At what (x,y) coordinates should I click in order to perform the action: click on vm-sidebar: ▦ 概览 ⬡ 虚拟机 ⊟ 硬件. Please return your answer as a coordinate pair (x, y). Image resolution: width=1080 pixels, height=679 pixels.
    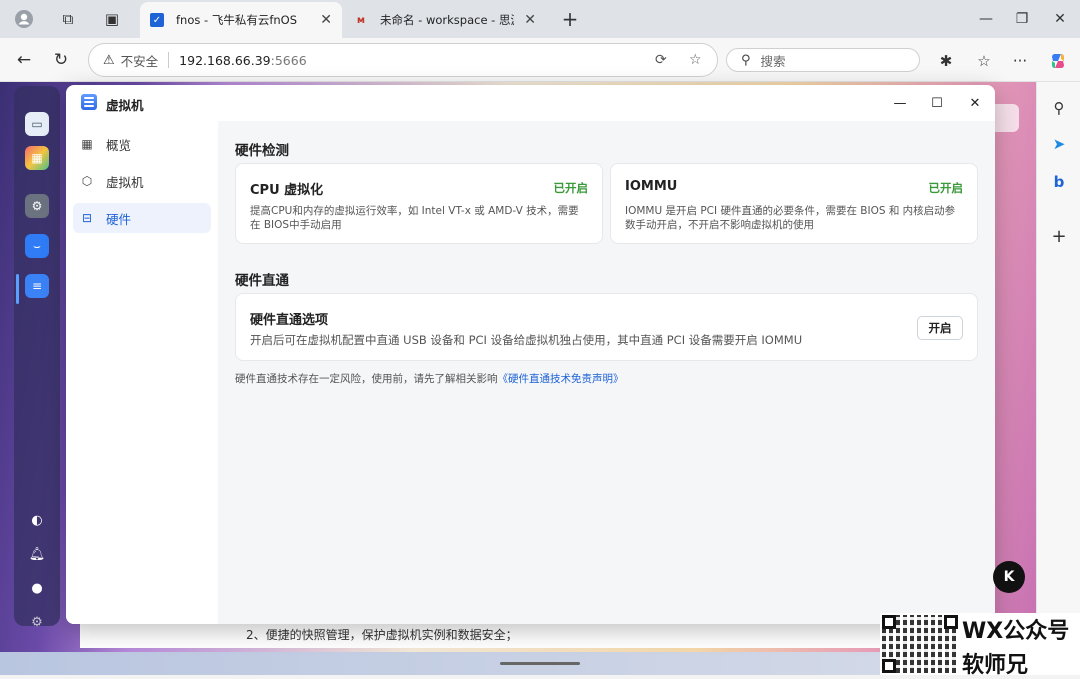
    Looking at the image, I should click on (142, 372).